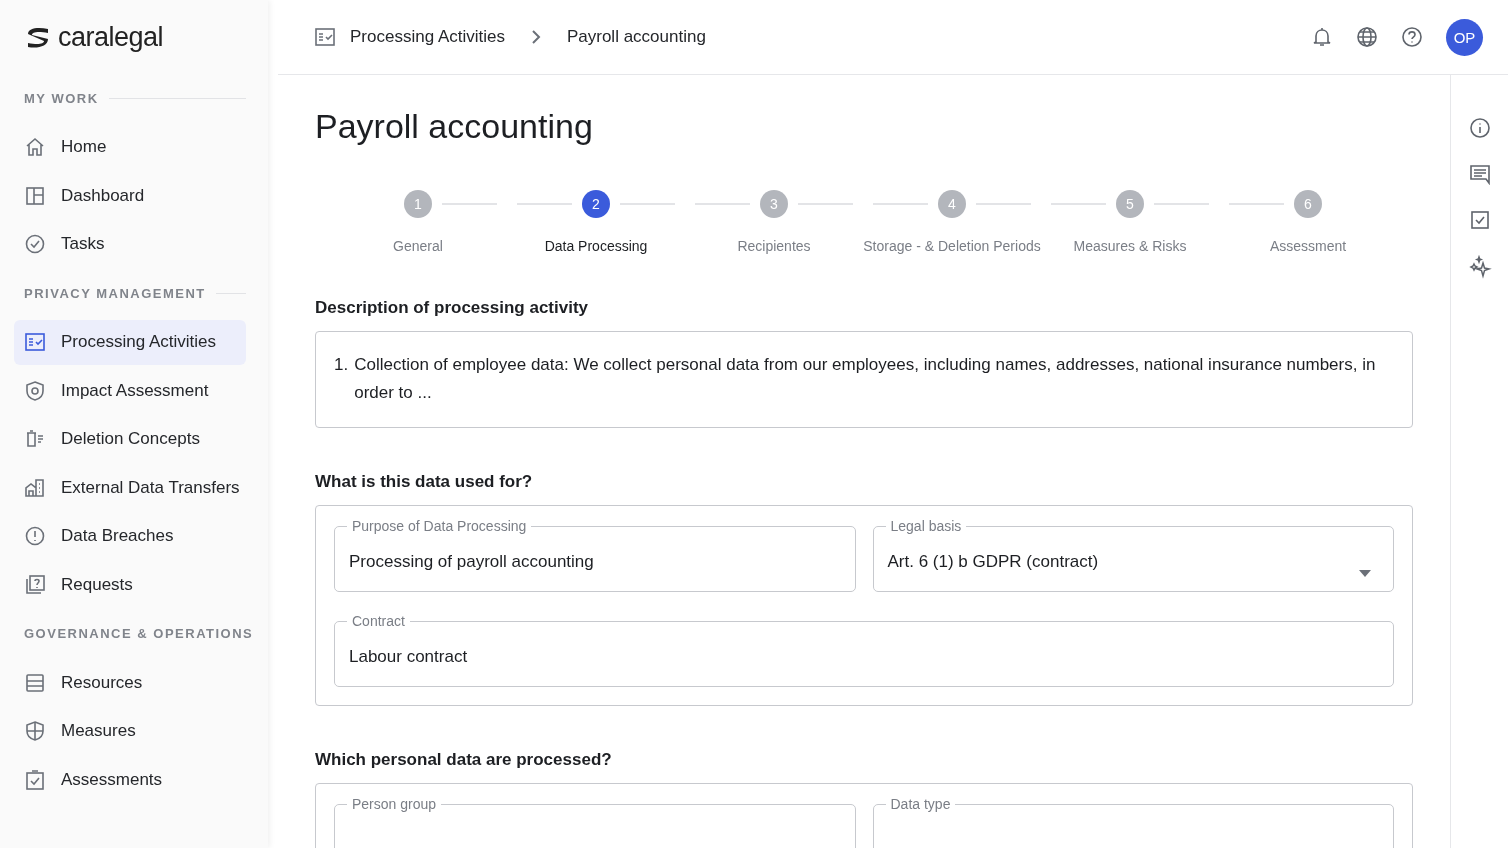  I want to click on section-heading: GOVERNANCE & OPERATIONS, so click(139, 633).